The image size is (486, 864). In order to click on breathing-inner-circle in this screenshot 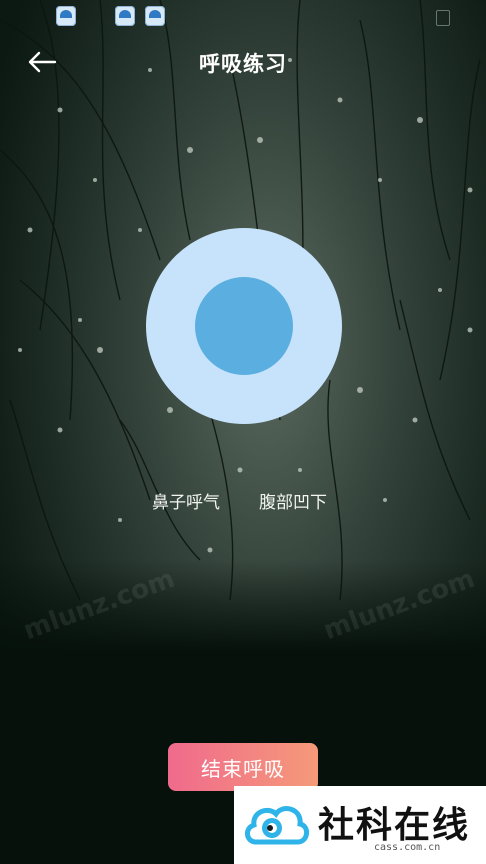, I will do `click(244, 326)`.